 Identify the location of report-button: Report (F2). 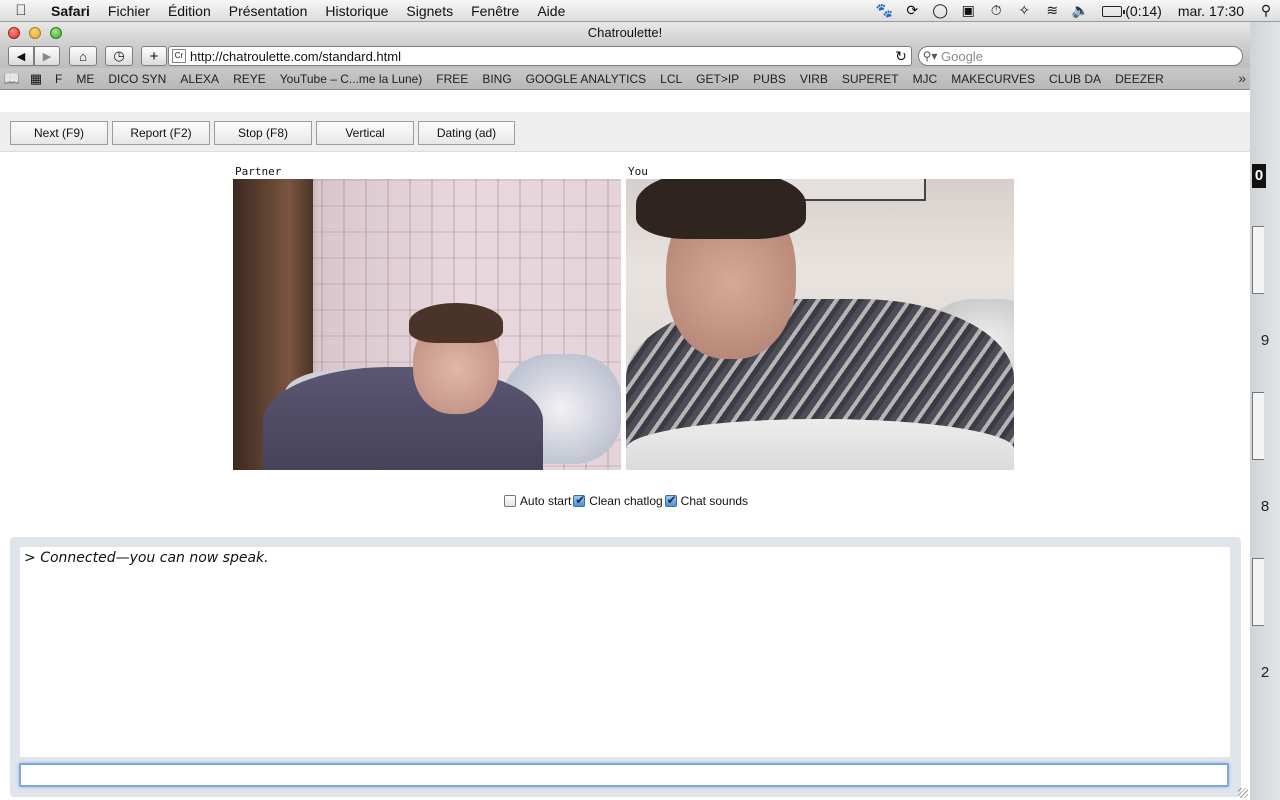
(161, 133).